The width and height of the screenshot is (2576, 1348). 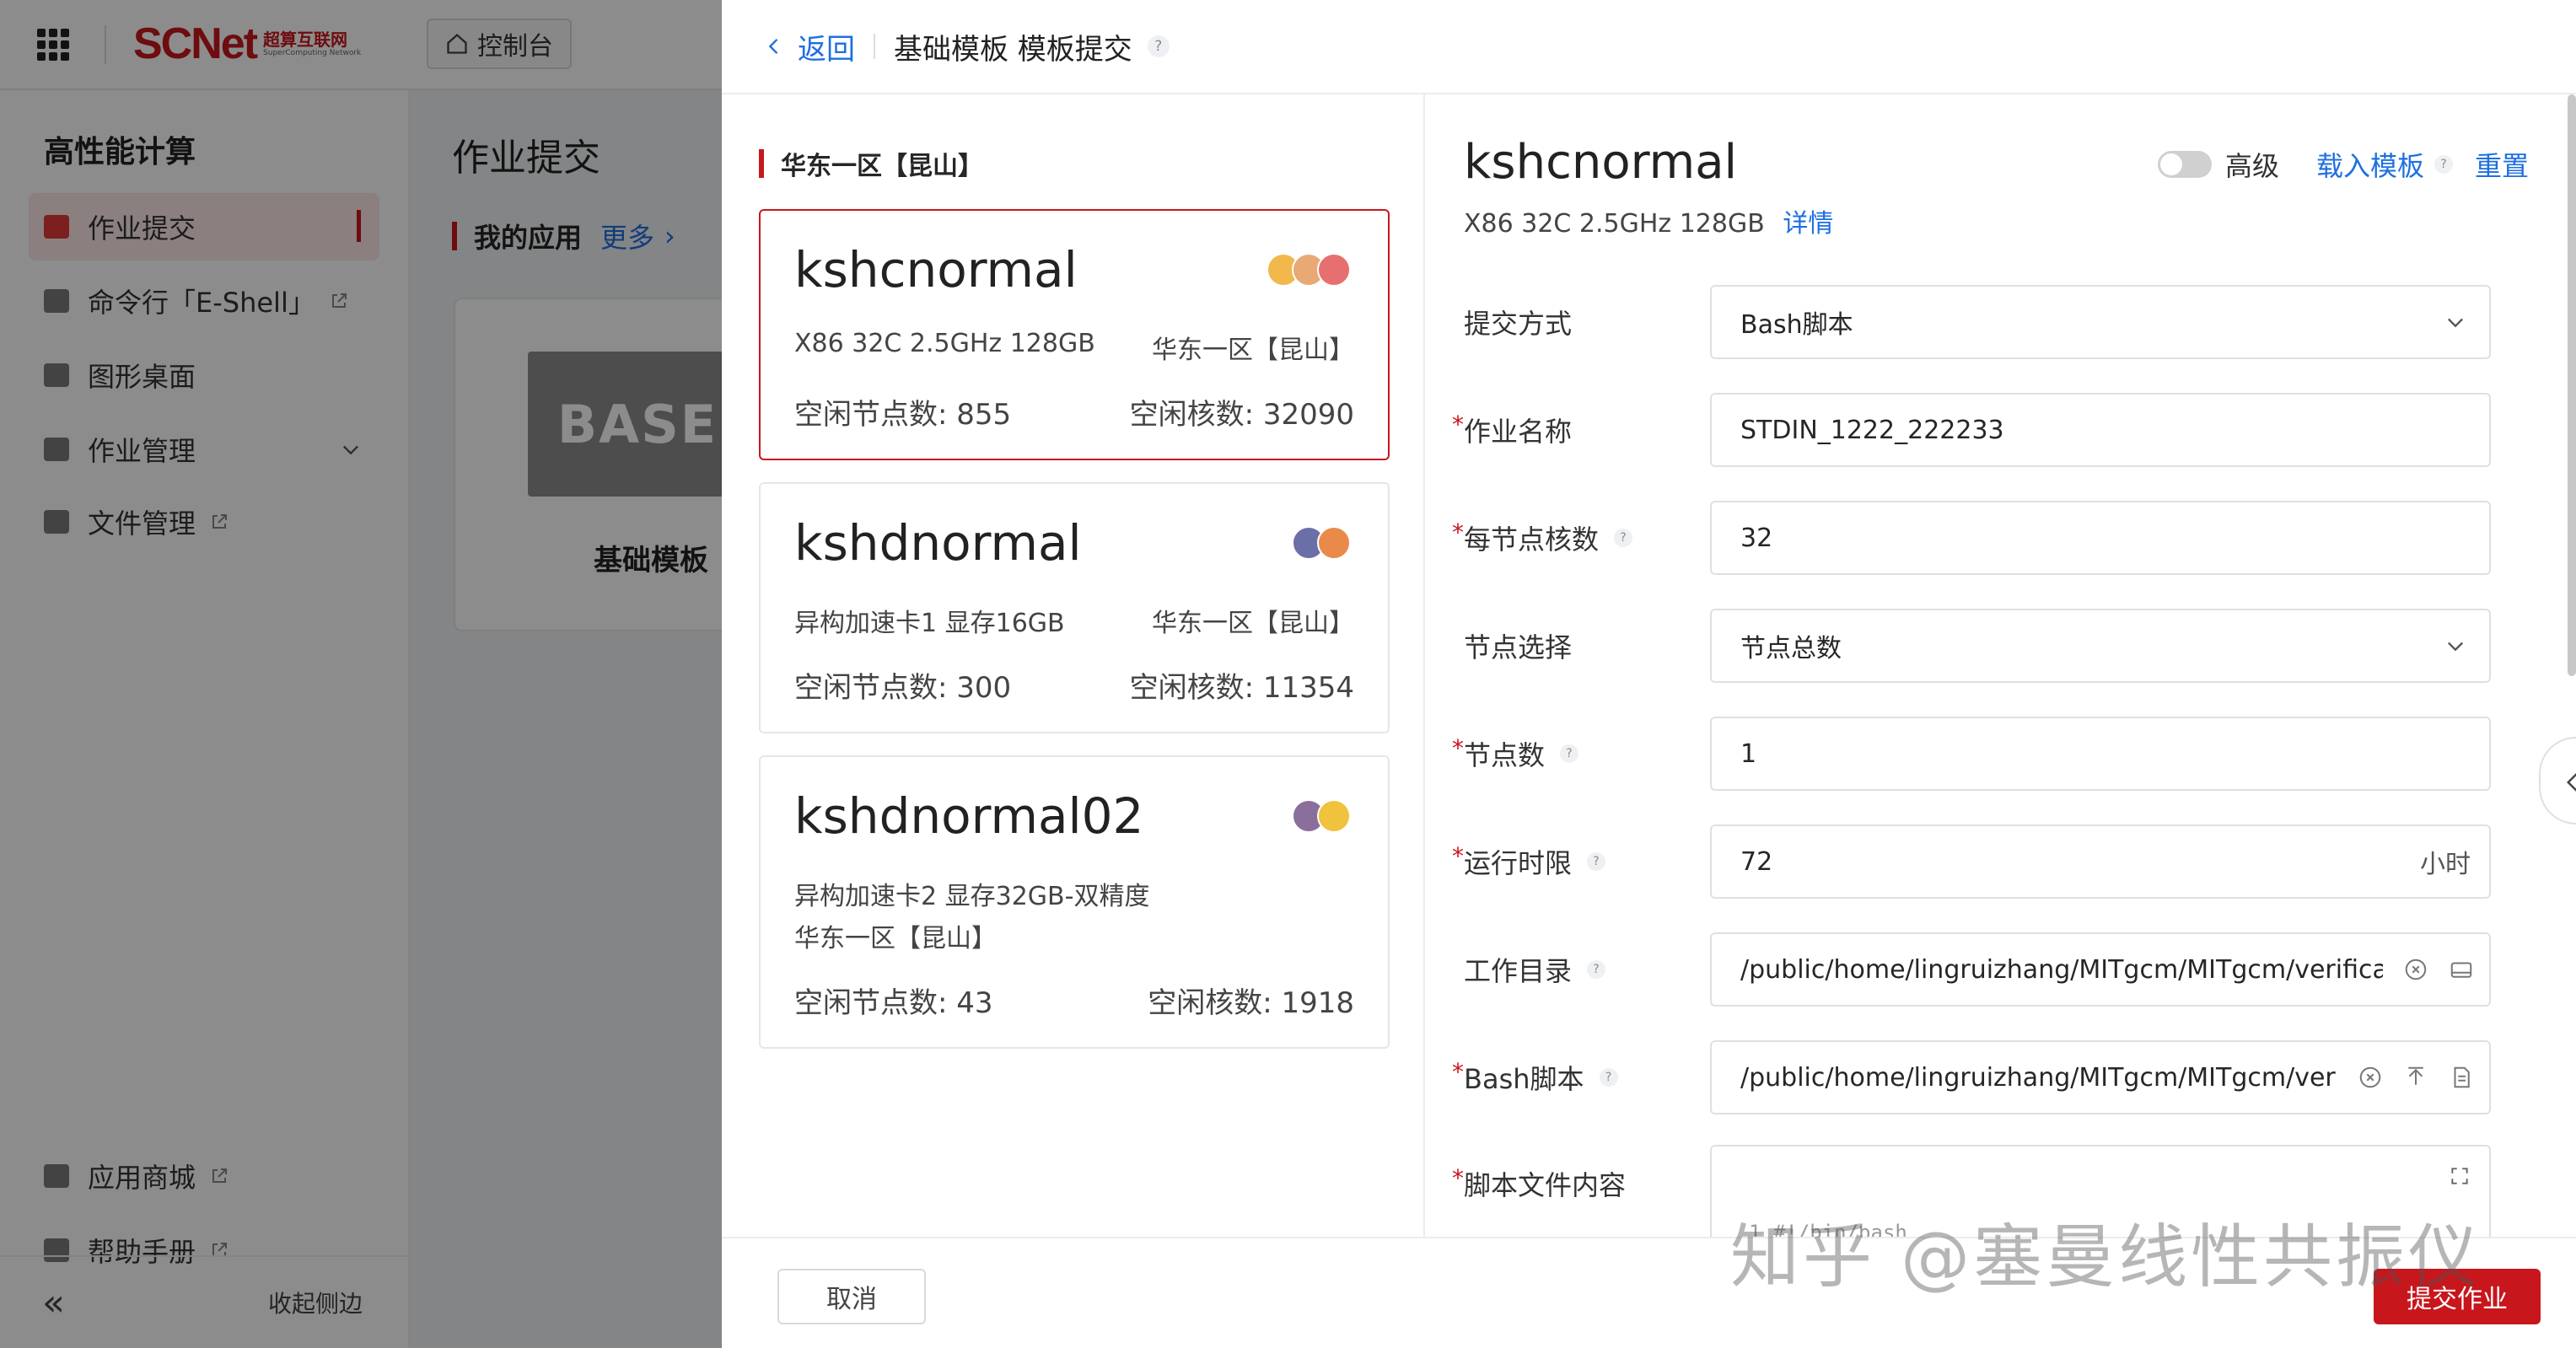 I want to click on advanced-label: 高级, so click(x=2251, y=166).